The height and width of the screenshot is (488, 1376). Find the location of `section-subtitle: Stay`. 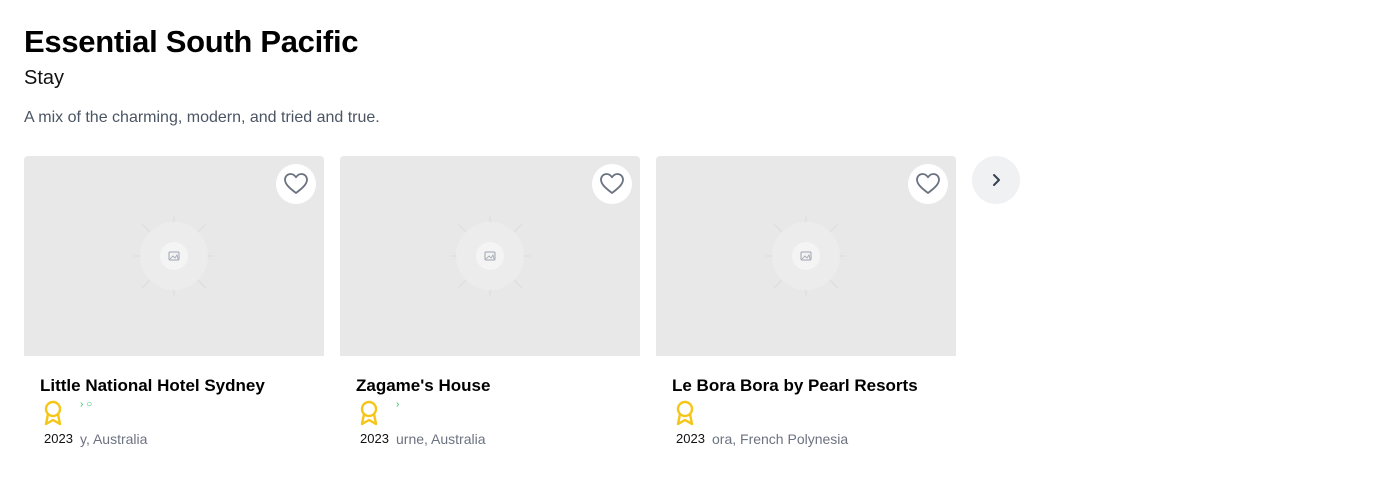

section-subtitle: Stay is located at coordinates (44, 78).